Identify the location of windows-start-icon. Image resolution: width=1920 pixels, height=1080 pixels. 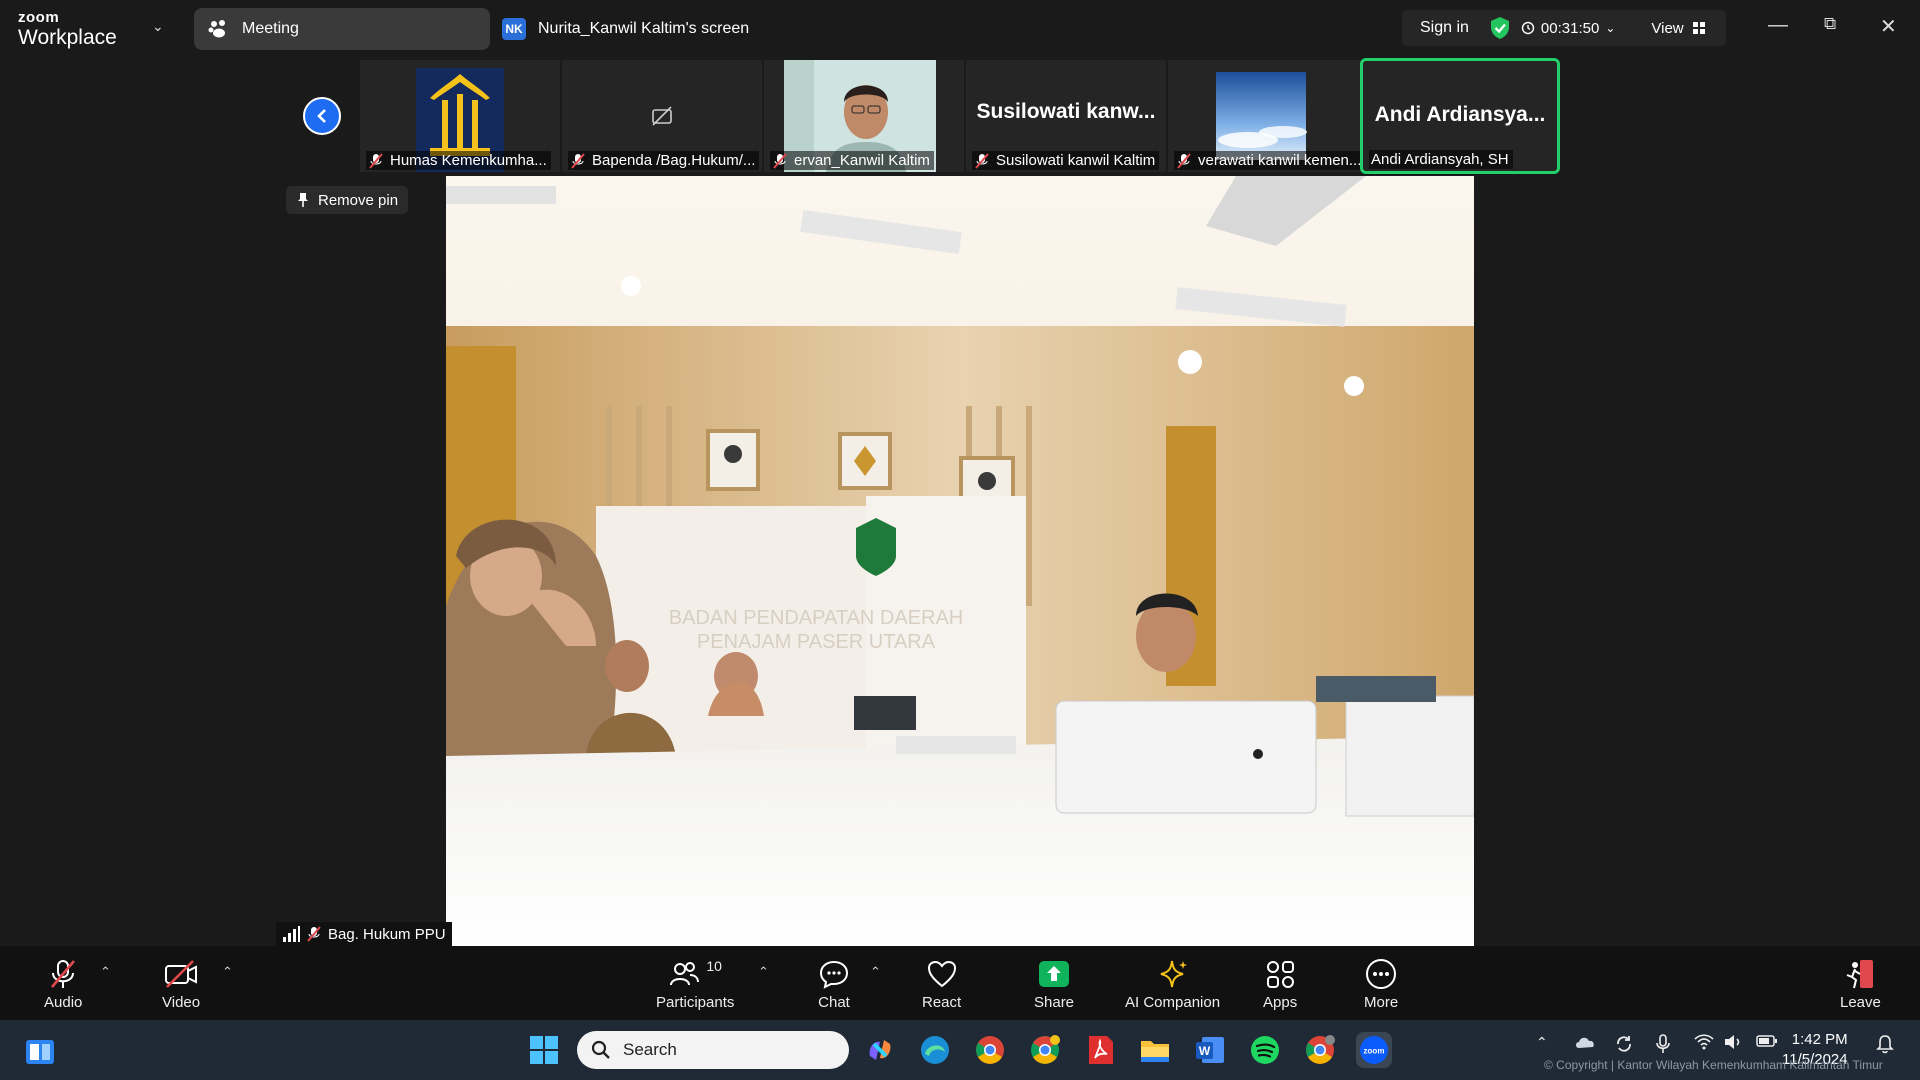
(544, 1050).